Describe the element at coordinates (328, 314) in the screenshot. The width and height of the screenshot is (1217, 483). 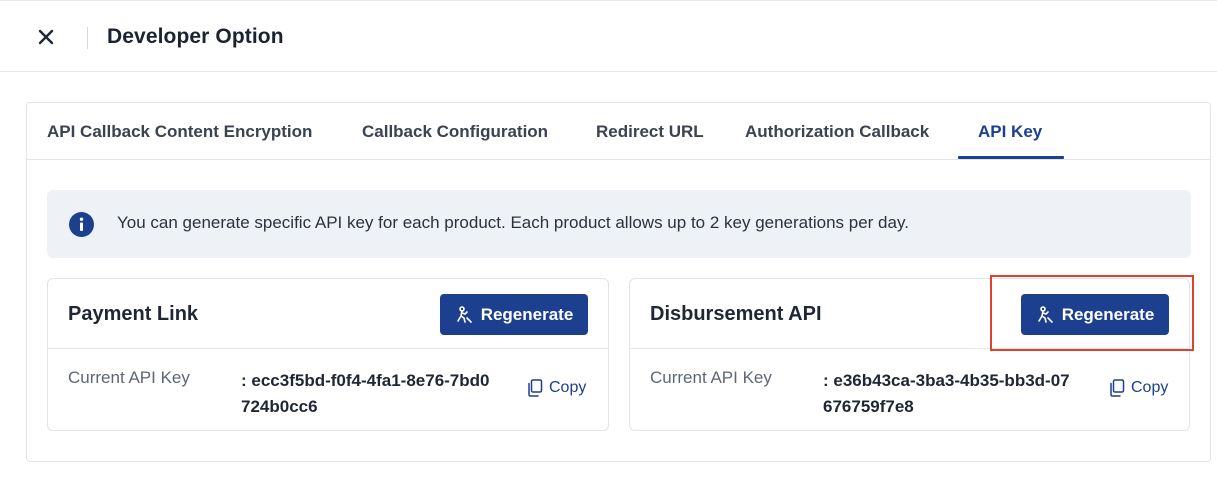
I see `card-header: Payment Link Regenerate` at that location.